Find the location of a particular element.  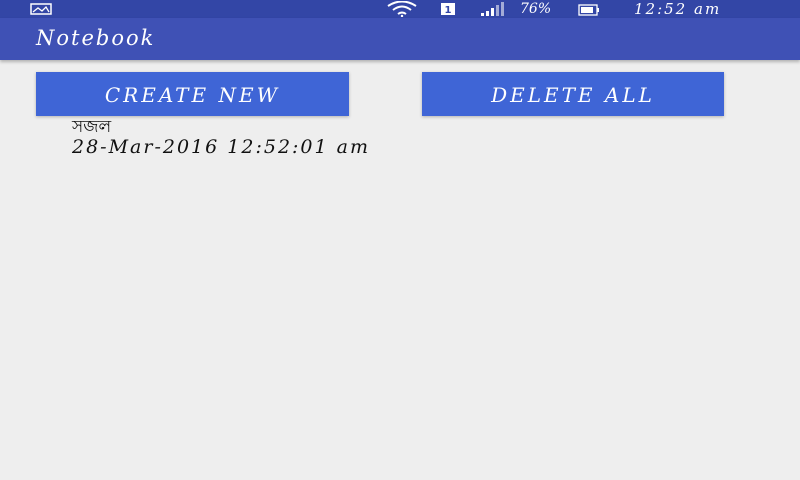

signal-icon is located at coordinates (492, 9).